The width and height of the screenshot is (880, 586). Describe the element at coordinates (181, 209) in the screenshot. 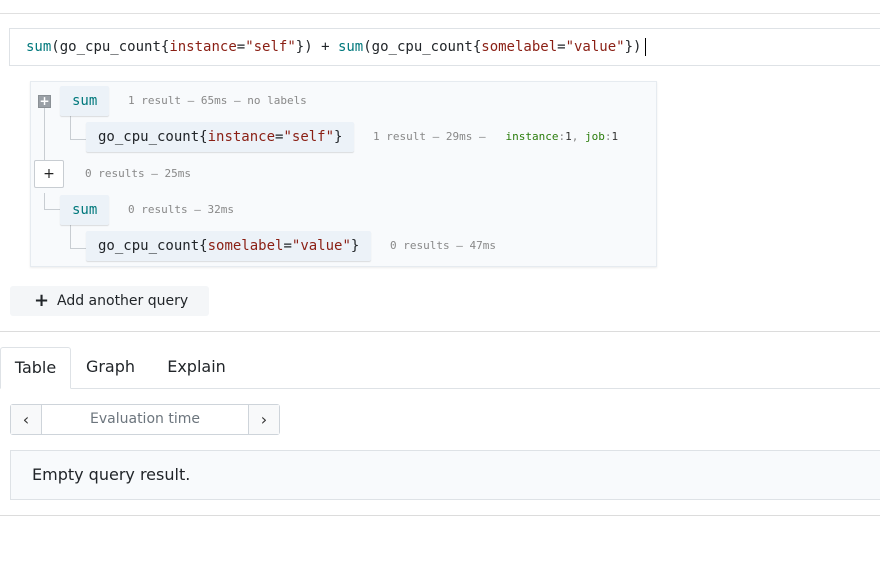

I see `node-info-sum-2: 0 results – 32ms` at that location.